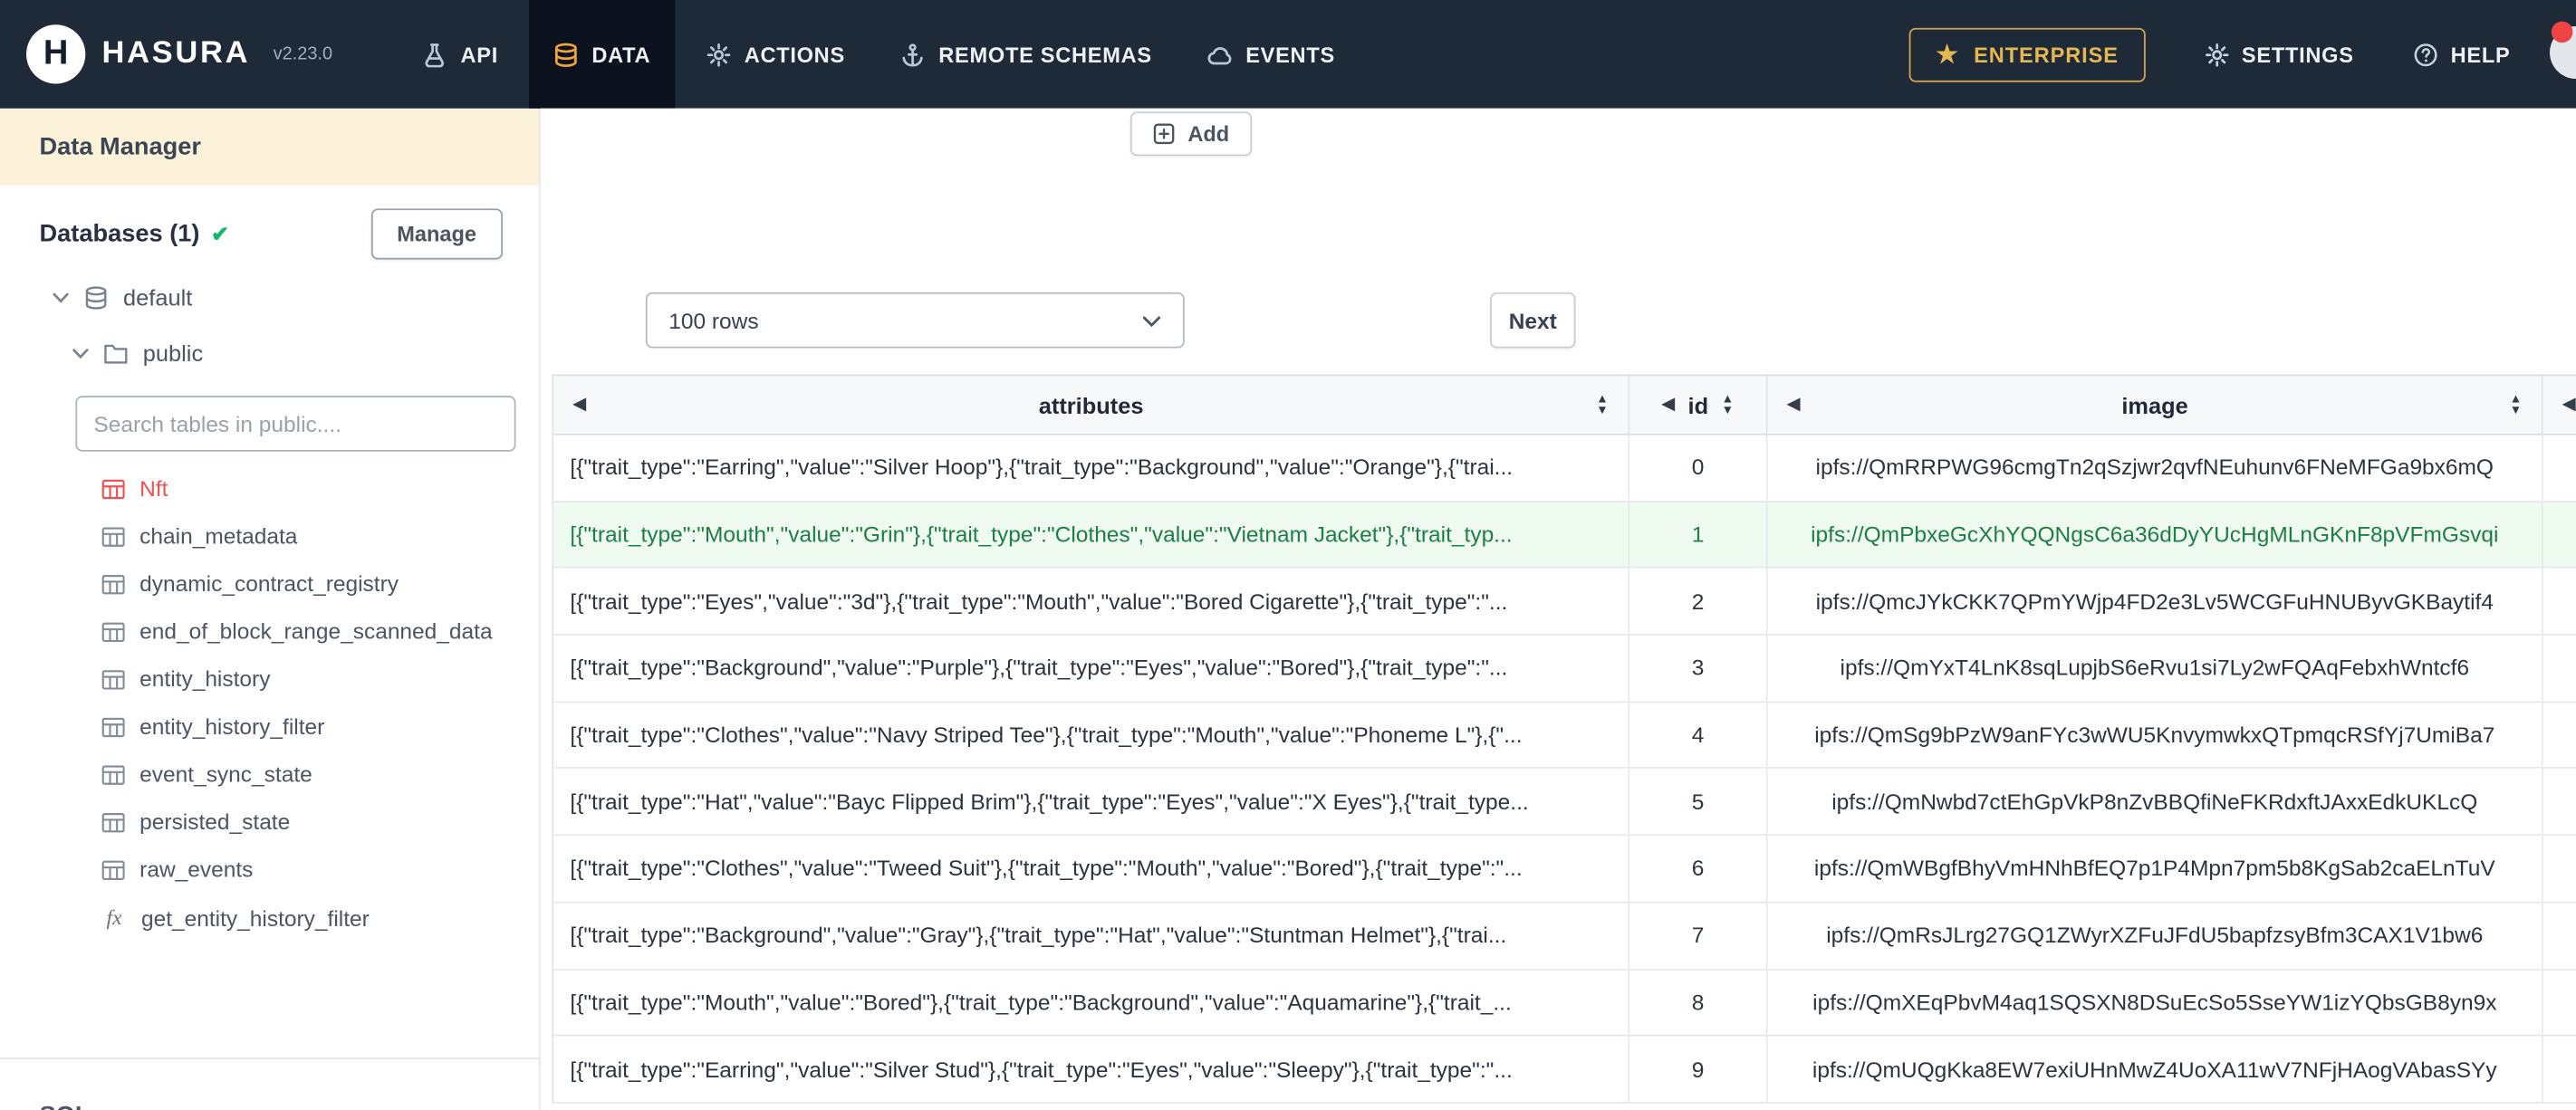  I want to click on help-icon, so click(2425, 54).